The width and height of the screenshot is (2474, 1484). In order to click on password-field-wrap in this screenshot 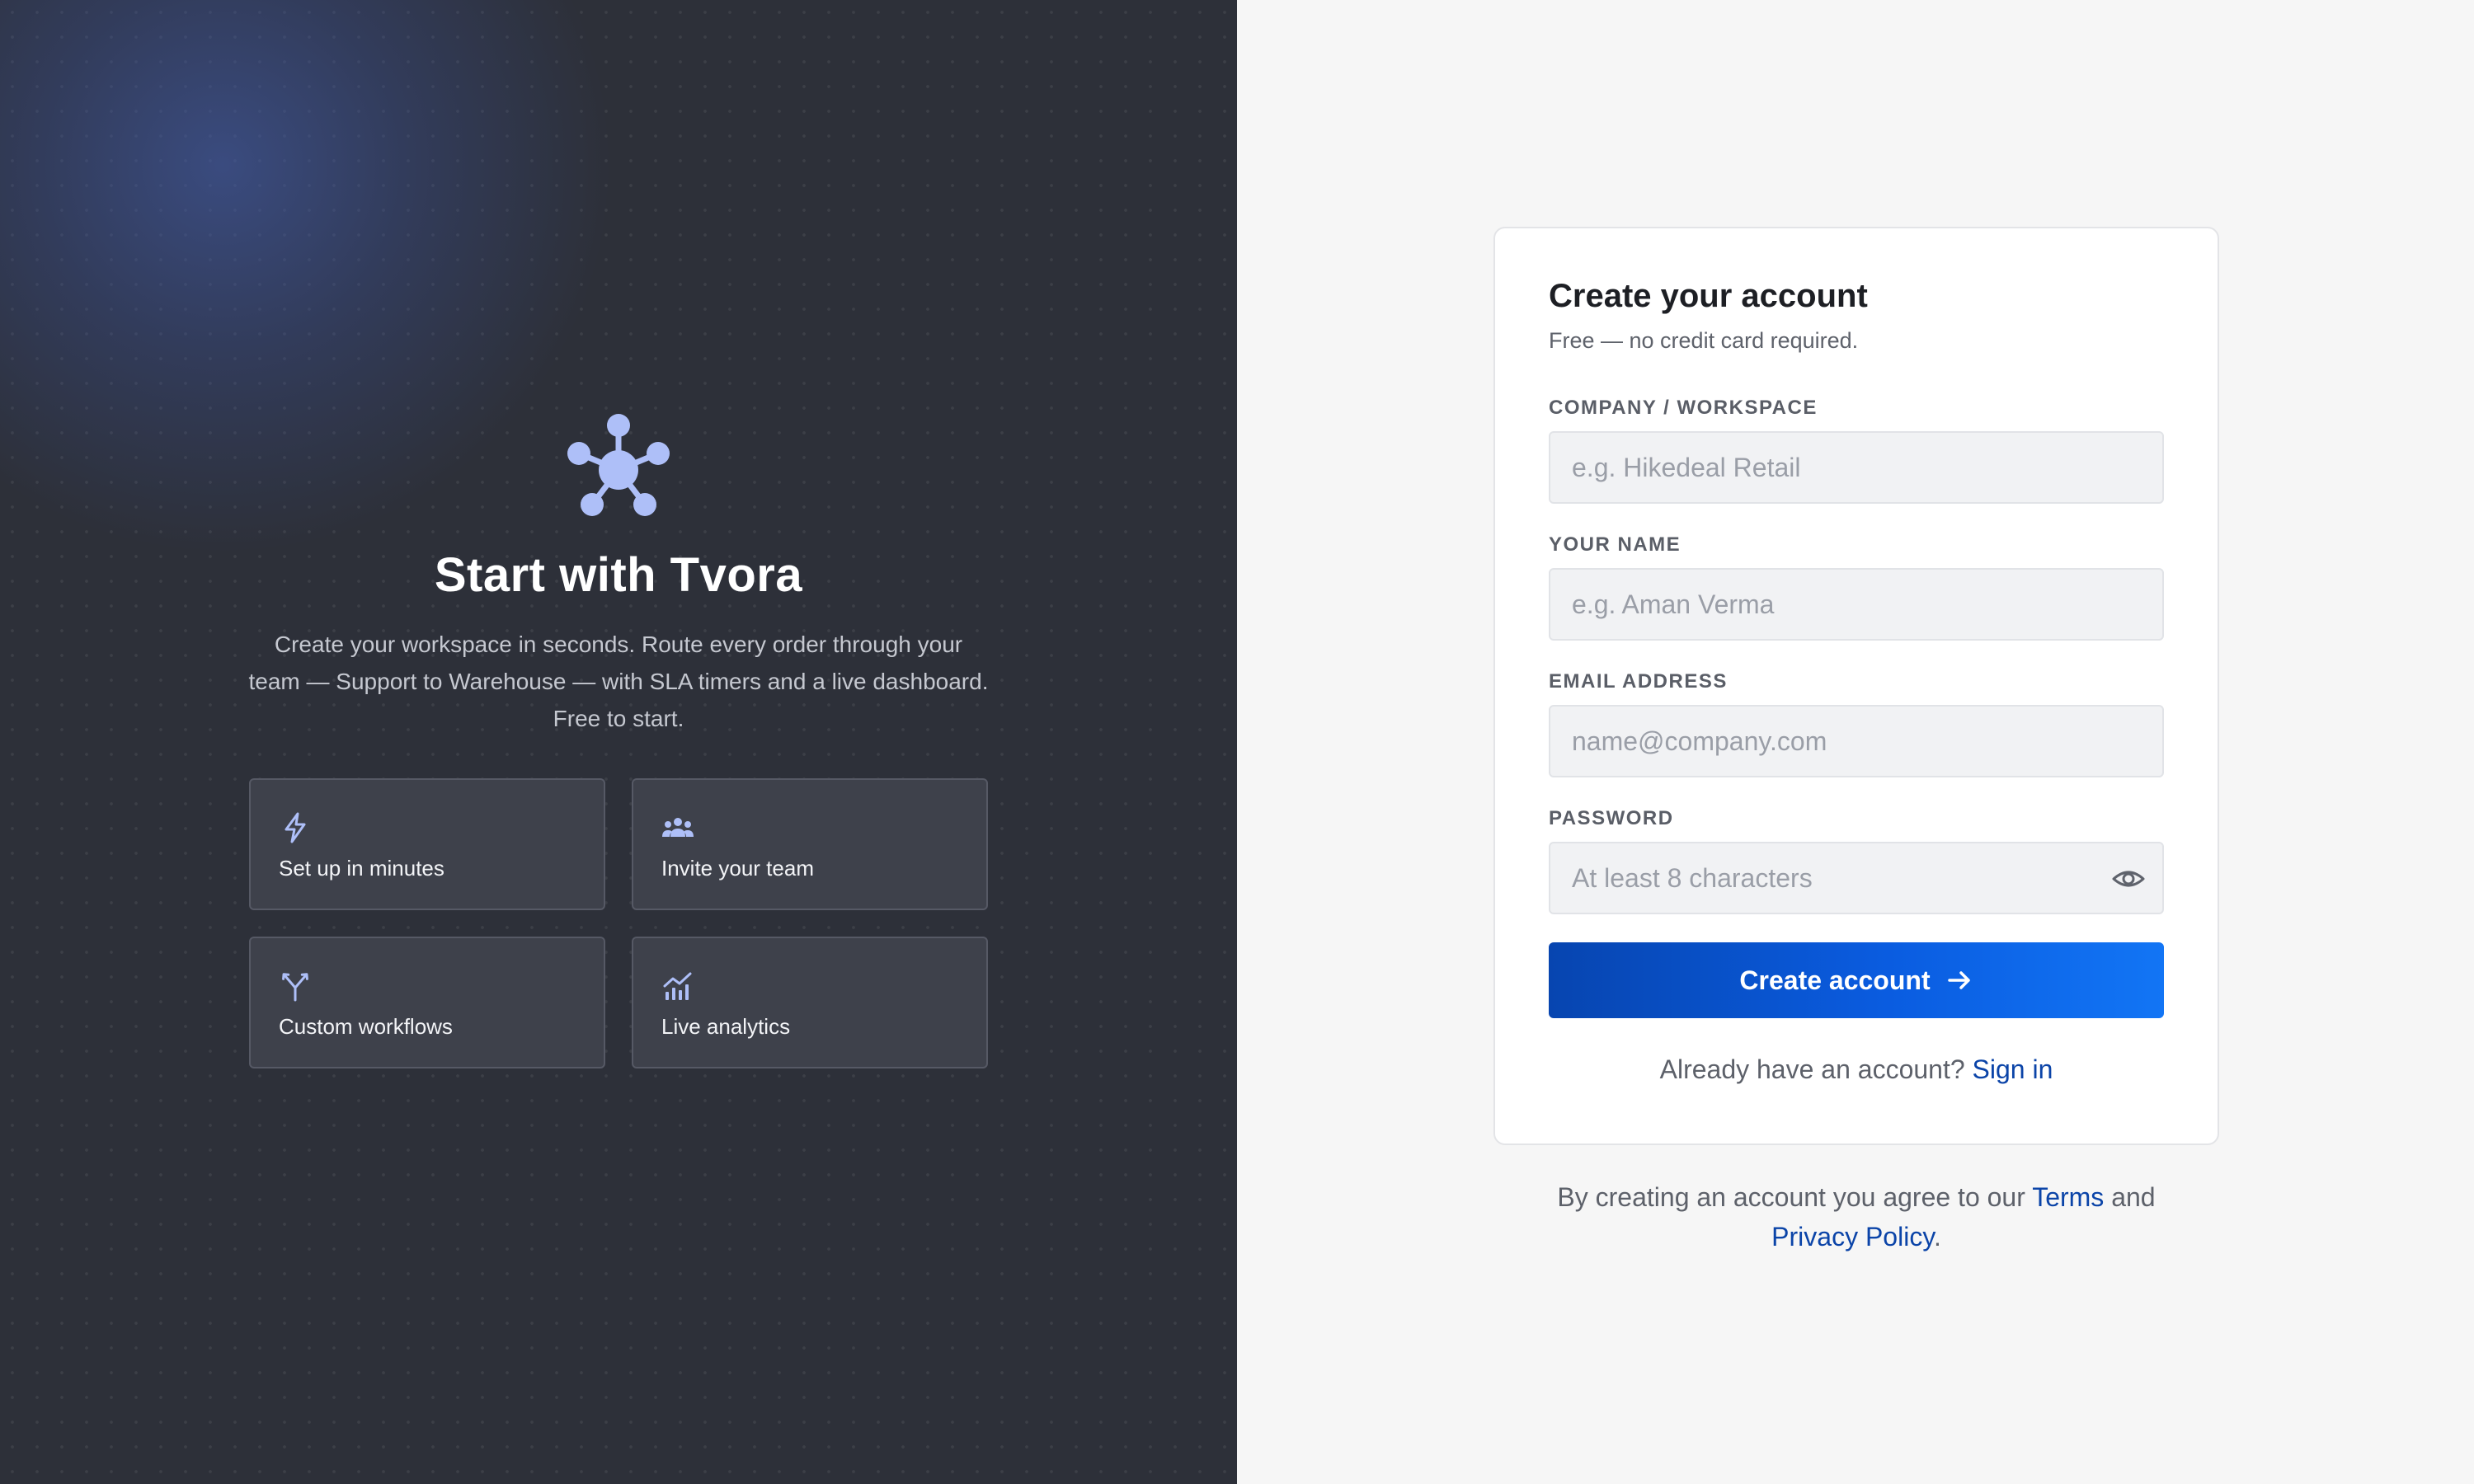, I will do `click(1856, 878)`.